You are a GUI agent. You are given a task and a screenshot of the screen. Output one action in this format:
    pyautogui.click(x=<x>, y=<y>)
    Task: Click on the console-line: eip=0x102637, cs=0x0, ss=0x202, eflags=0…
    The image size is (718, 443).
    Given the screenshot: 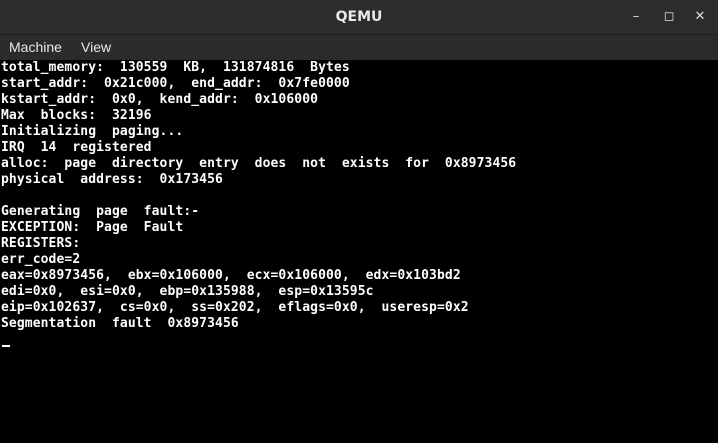 What is the action you would take?
    pyautogui.click(x=235, y=307)
    